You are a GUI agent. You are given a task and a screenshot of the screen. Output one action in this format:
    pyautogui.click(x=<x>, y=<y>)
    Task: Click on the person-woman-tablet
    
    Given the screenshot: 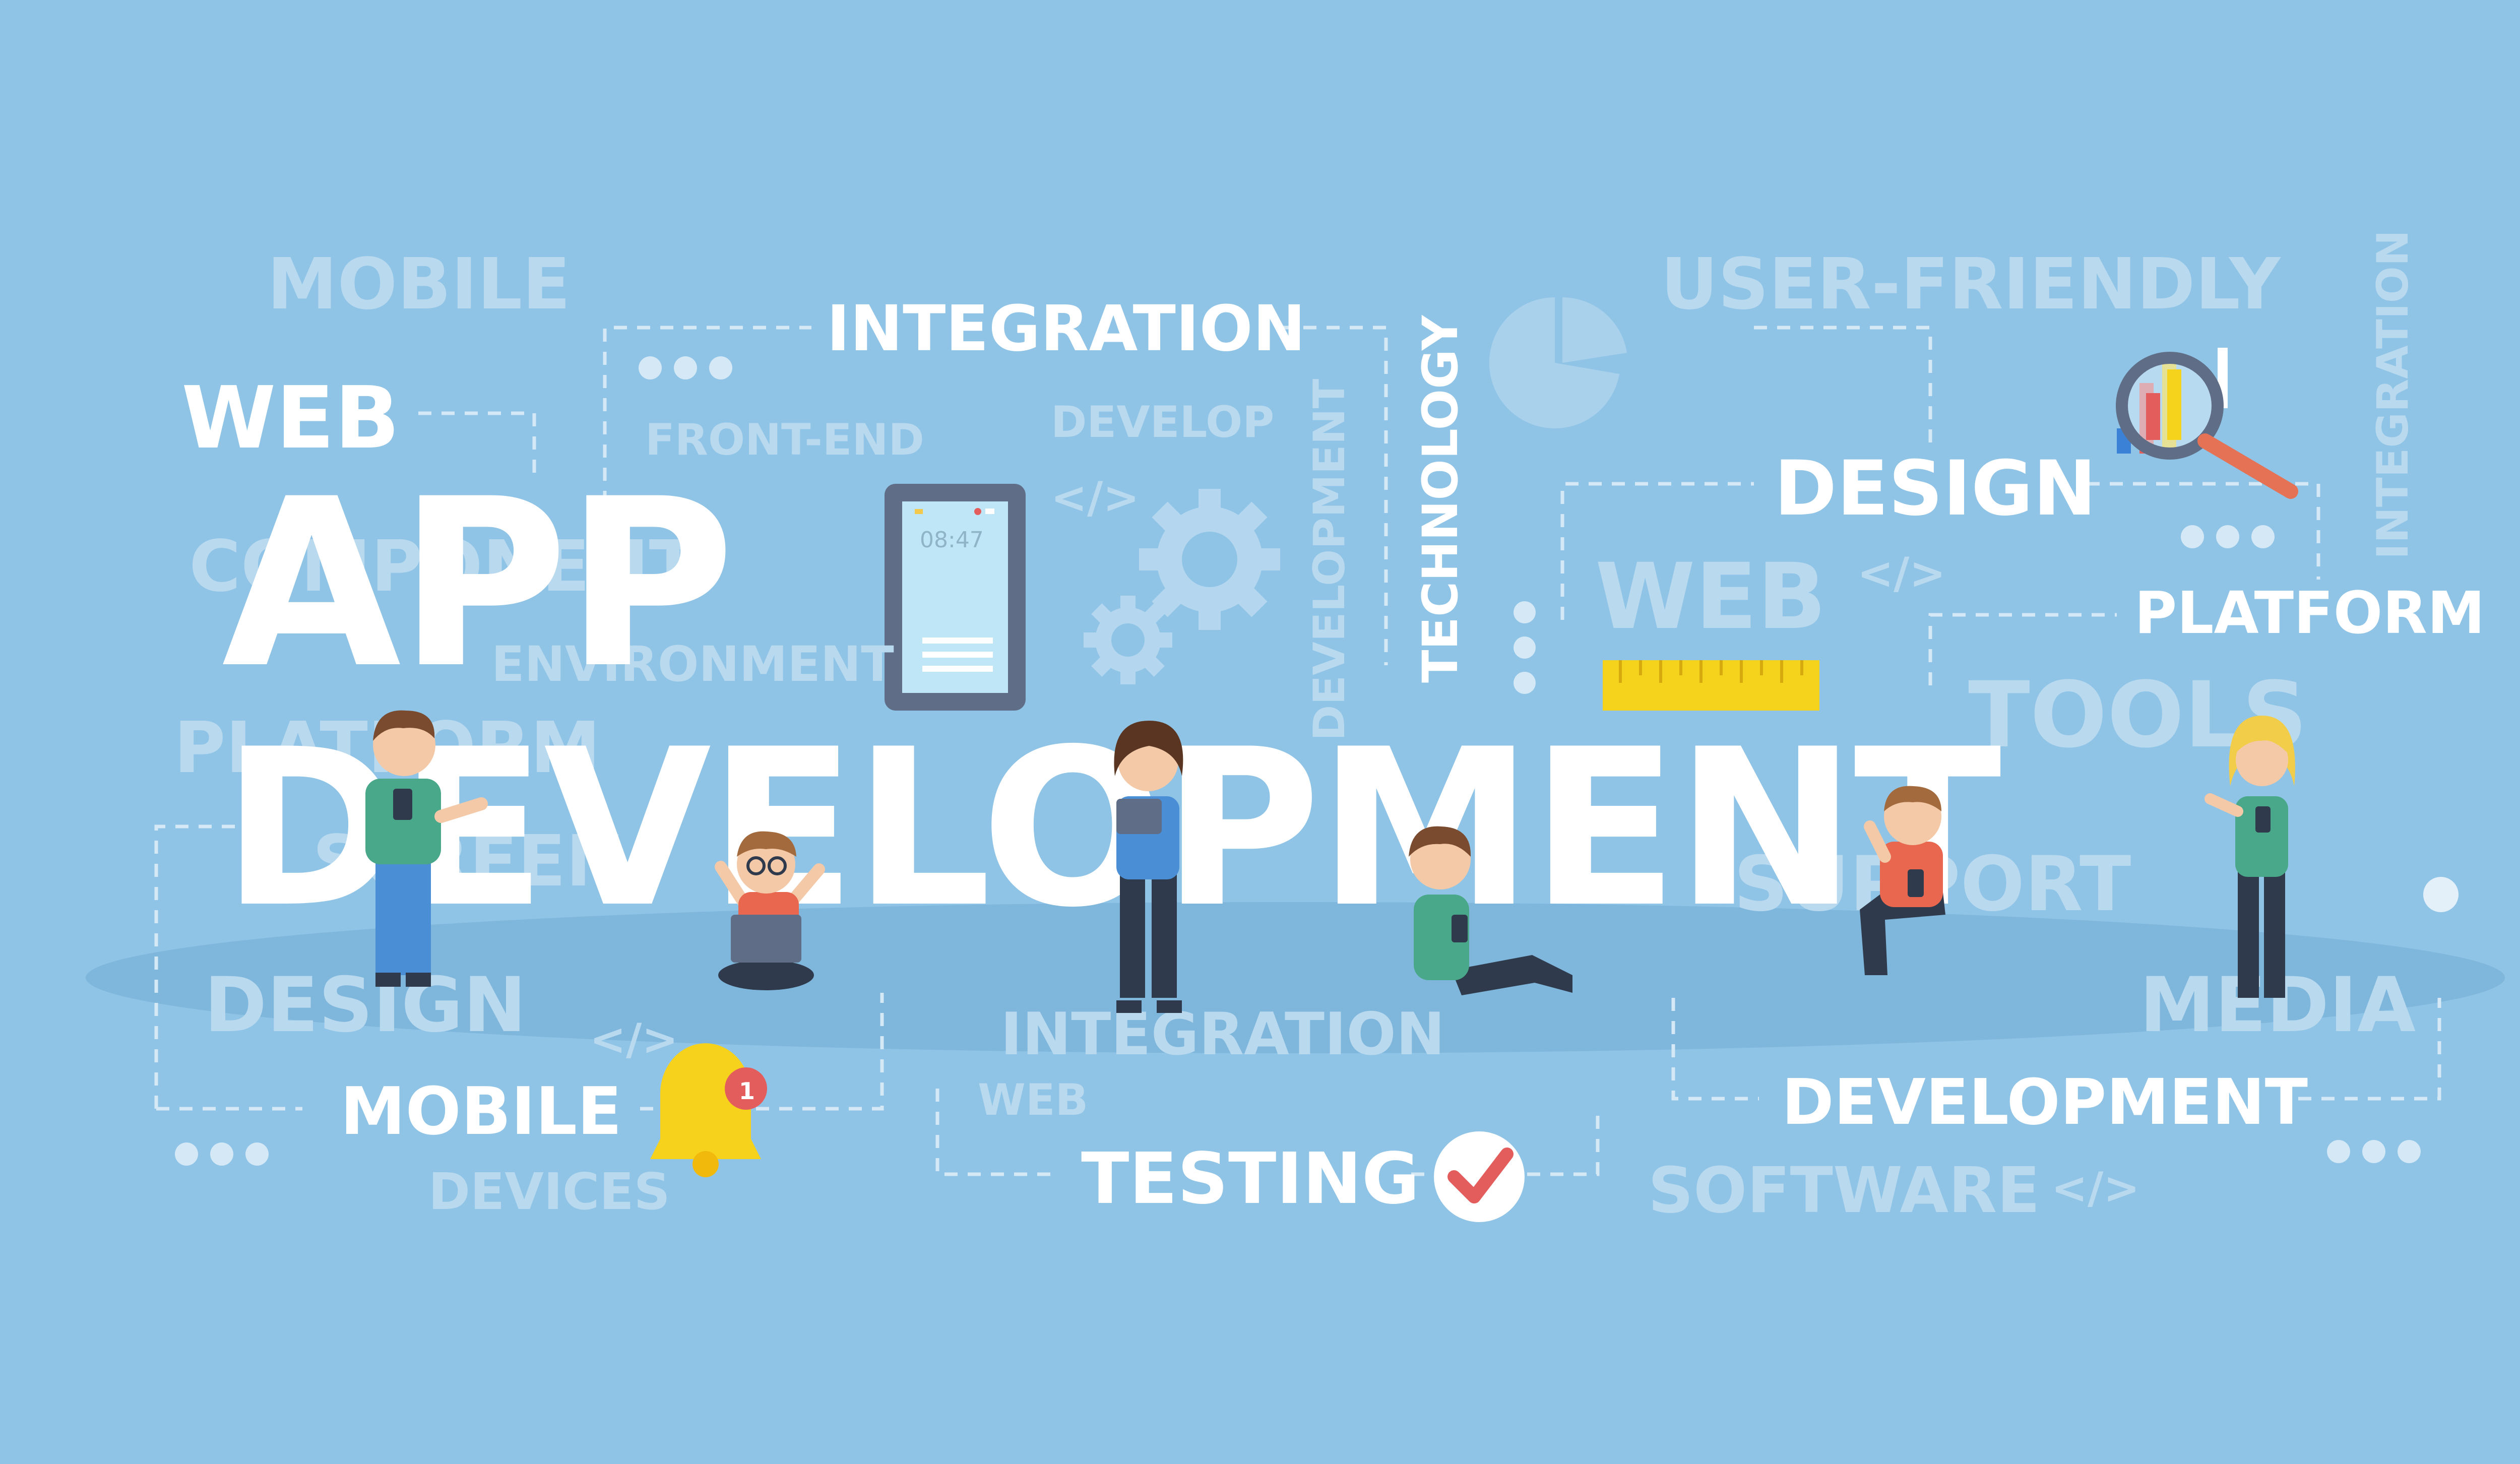 What is the action you would take?
    pyautogui.click(x=1148, y=867)
    